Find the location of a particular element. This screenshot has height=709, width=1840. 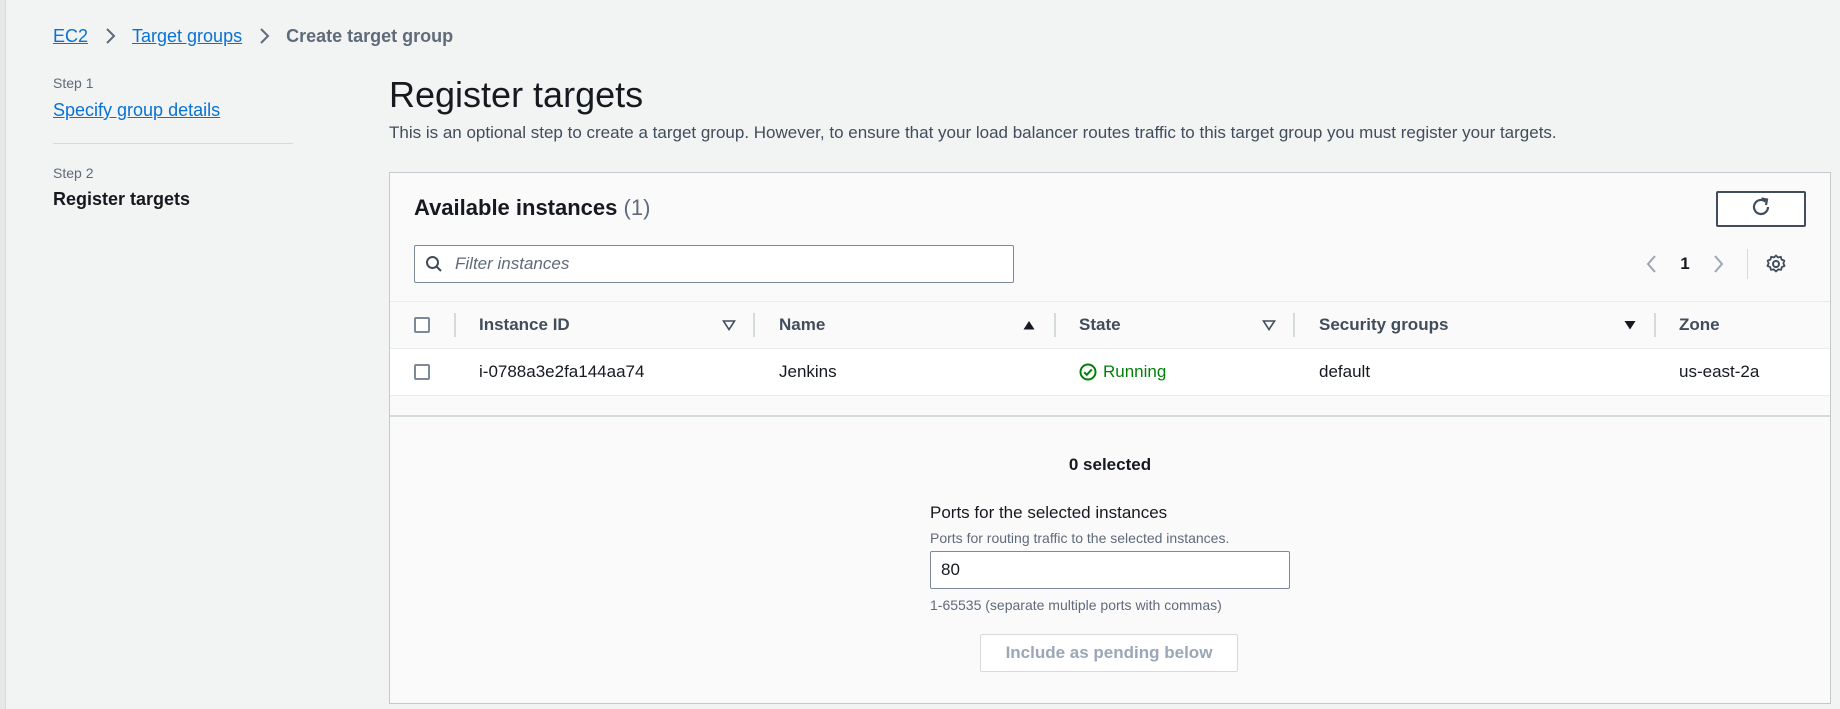

pager-divider is located at coordinates (1747, 264).